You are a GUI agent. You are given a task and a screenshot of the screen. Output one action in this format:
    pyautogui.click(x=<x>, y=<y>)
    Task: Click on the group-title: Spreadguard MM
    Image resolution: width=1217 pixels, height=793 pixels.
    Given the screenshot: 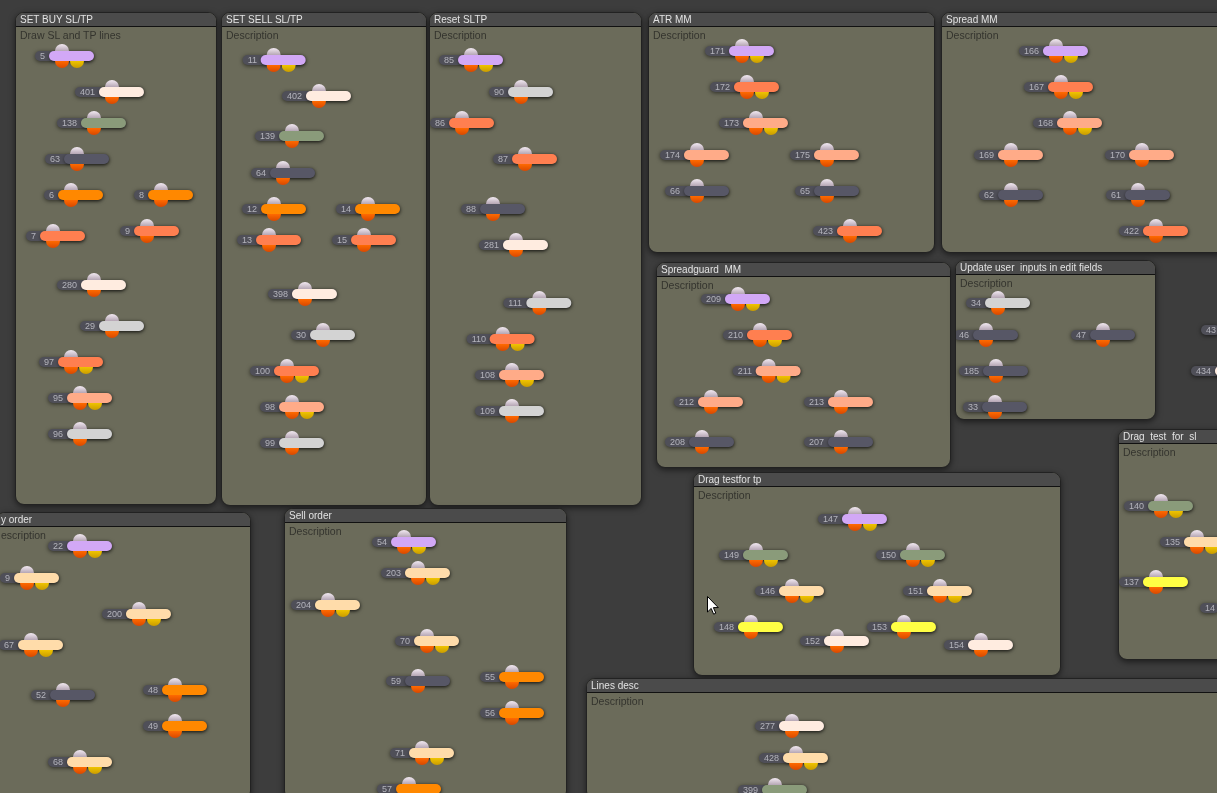 What is the action you would take?
    pyautogui.click(x=803, y=270)
    